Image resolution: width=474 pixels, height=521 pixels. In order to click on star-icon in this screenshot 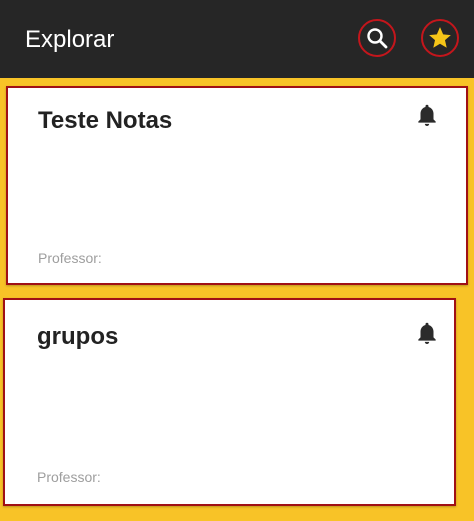, I will do `click(440, 37)`.